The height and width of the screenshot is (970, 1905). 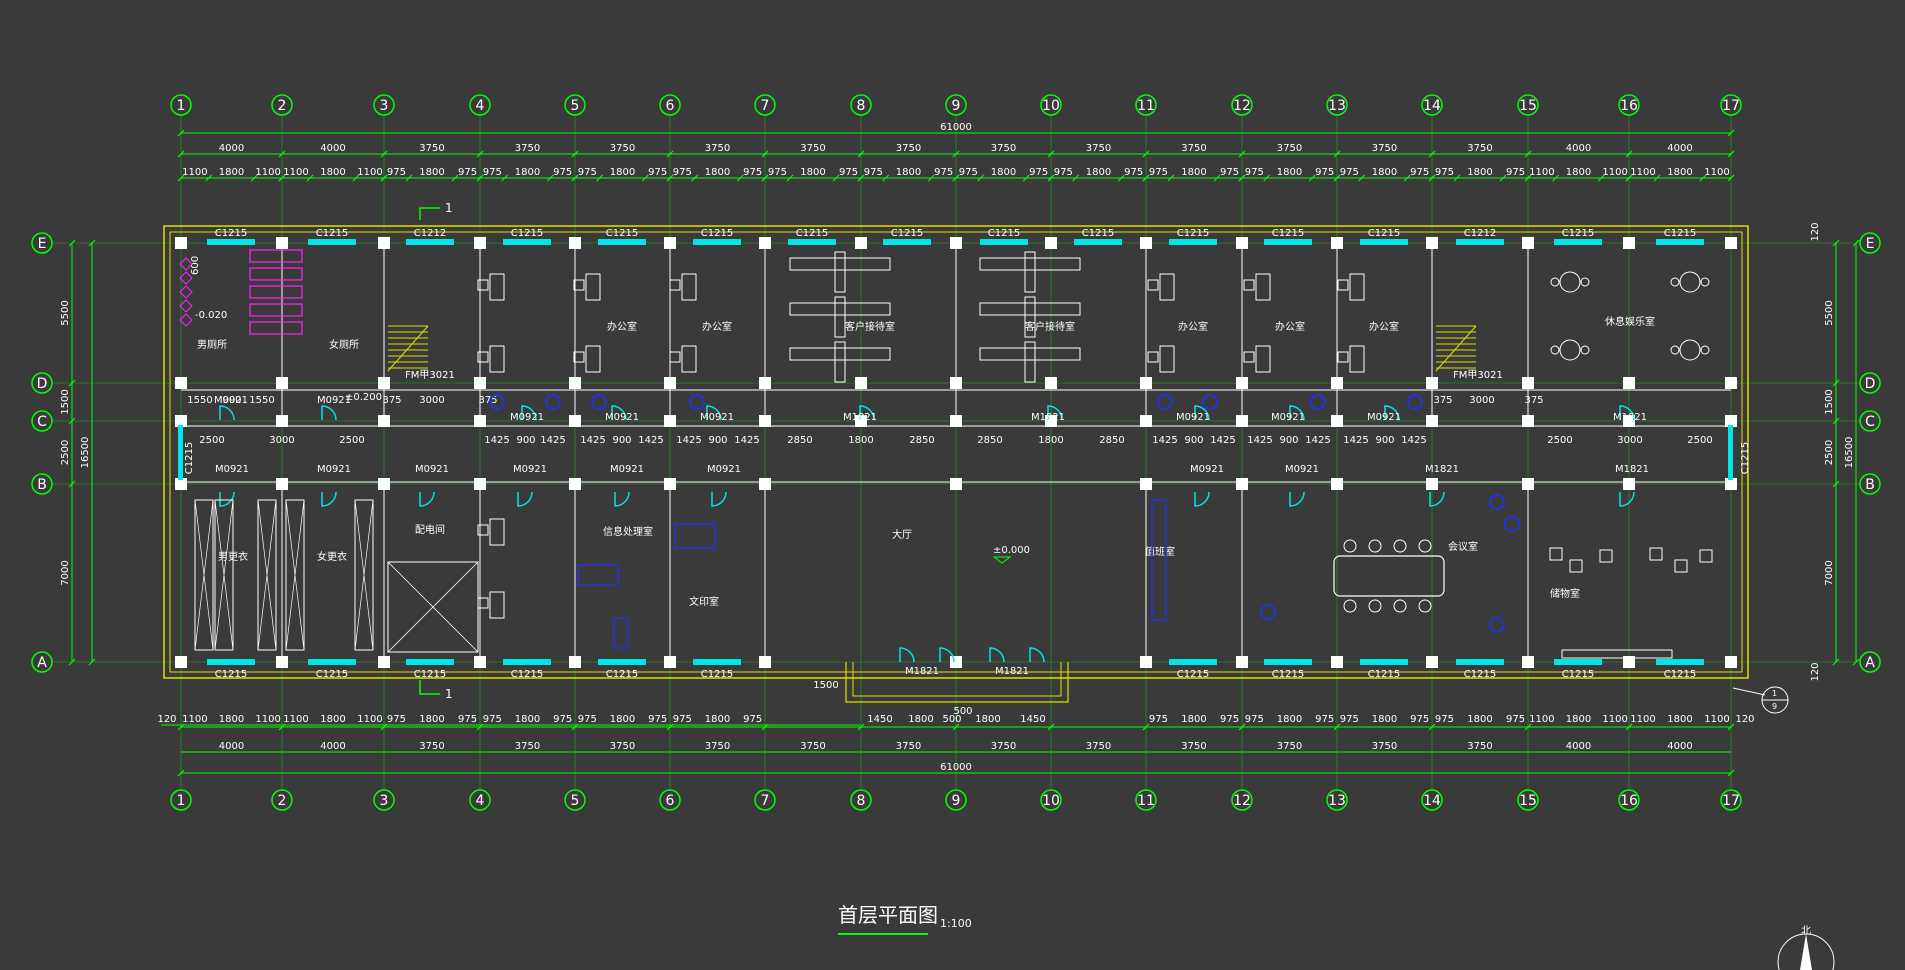 I want to click on window-side-right, so click(x=1730, y=452).